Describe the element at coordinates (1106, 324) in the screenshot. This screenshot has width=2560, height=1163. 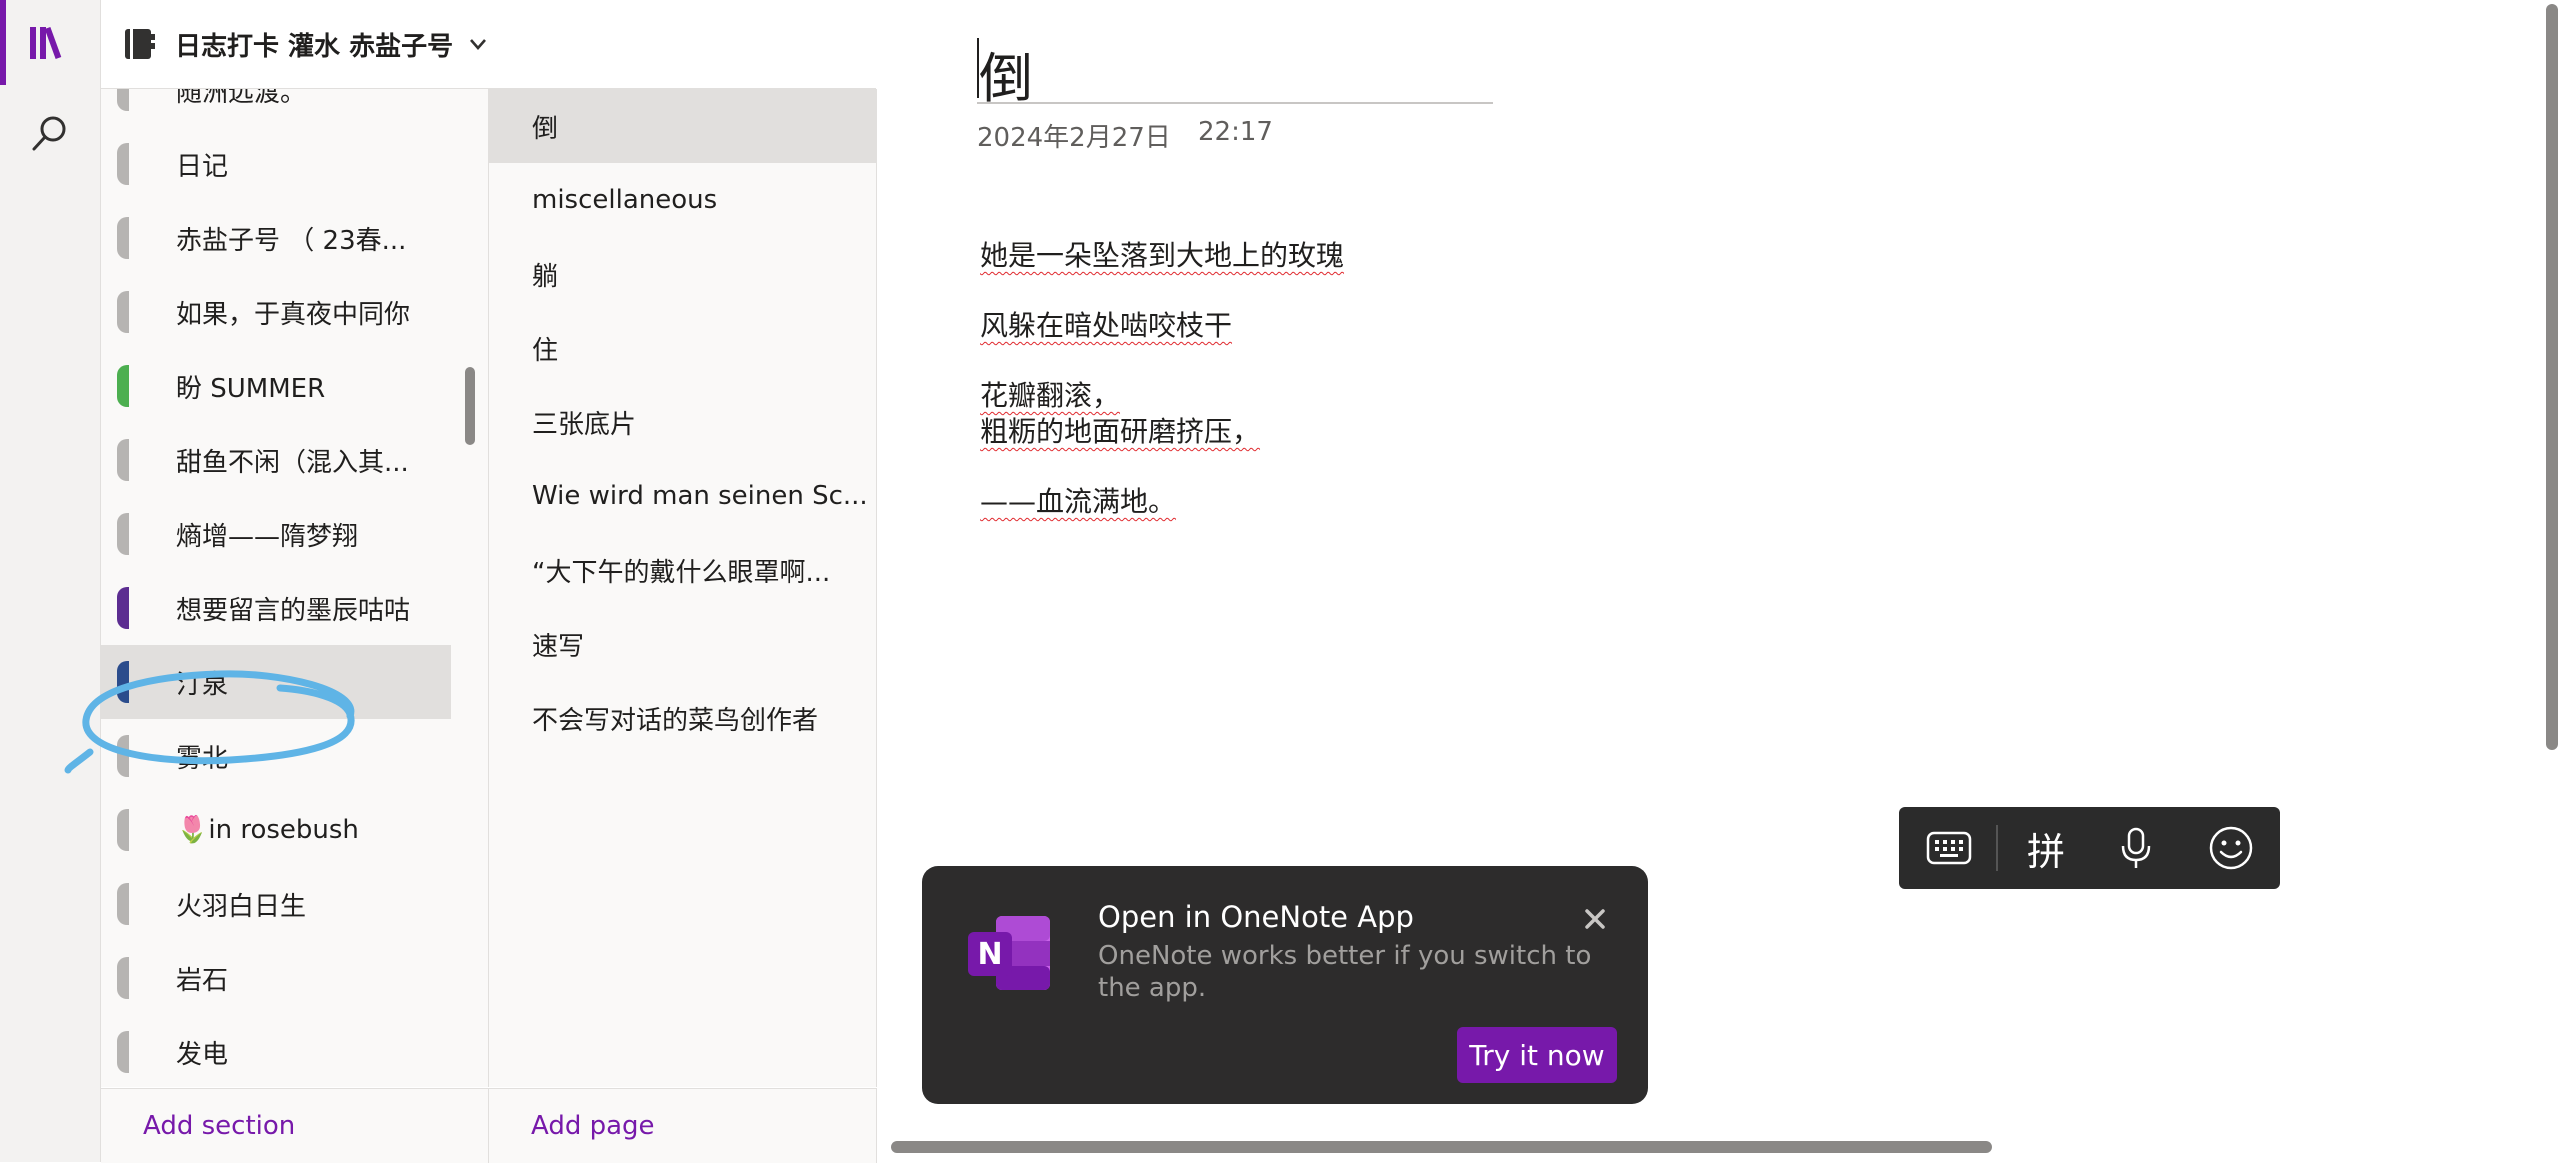
I see `note-line: 风躲在暗处啮咬枝干` at that location.